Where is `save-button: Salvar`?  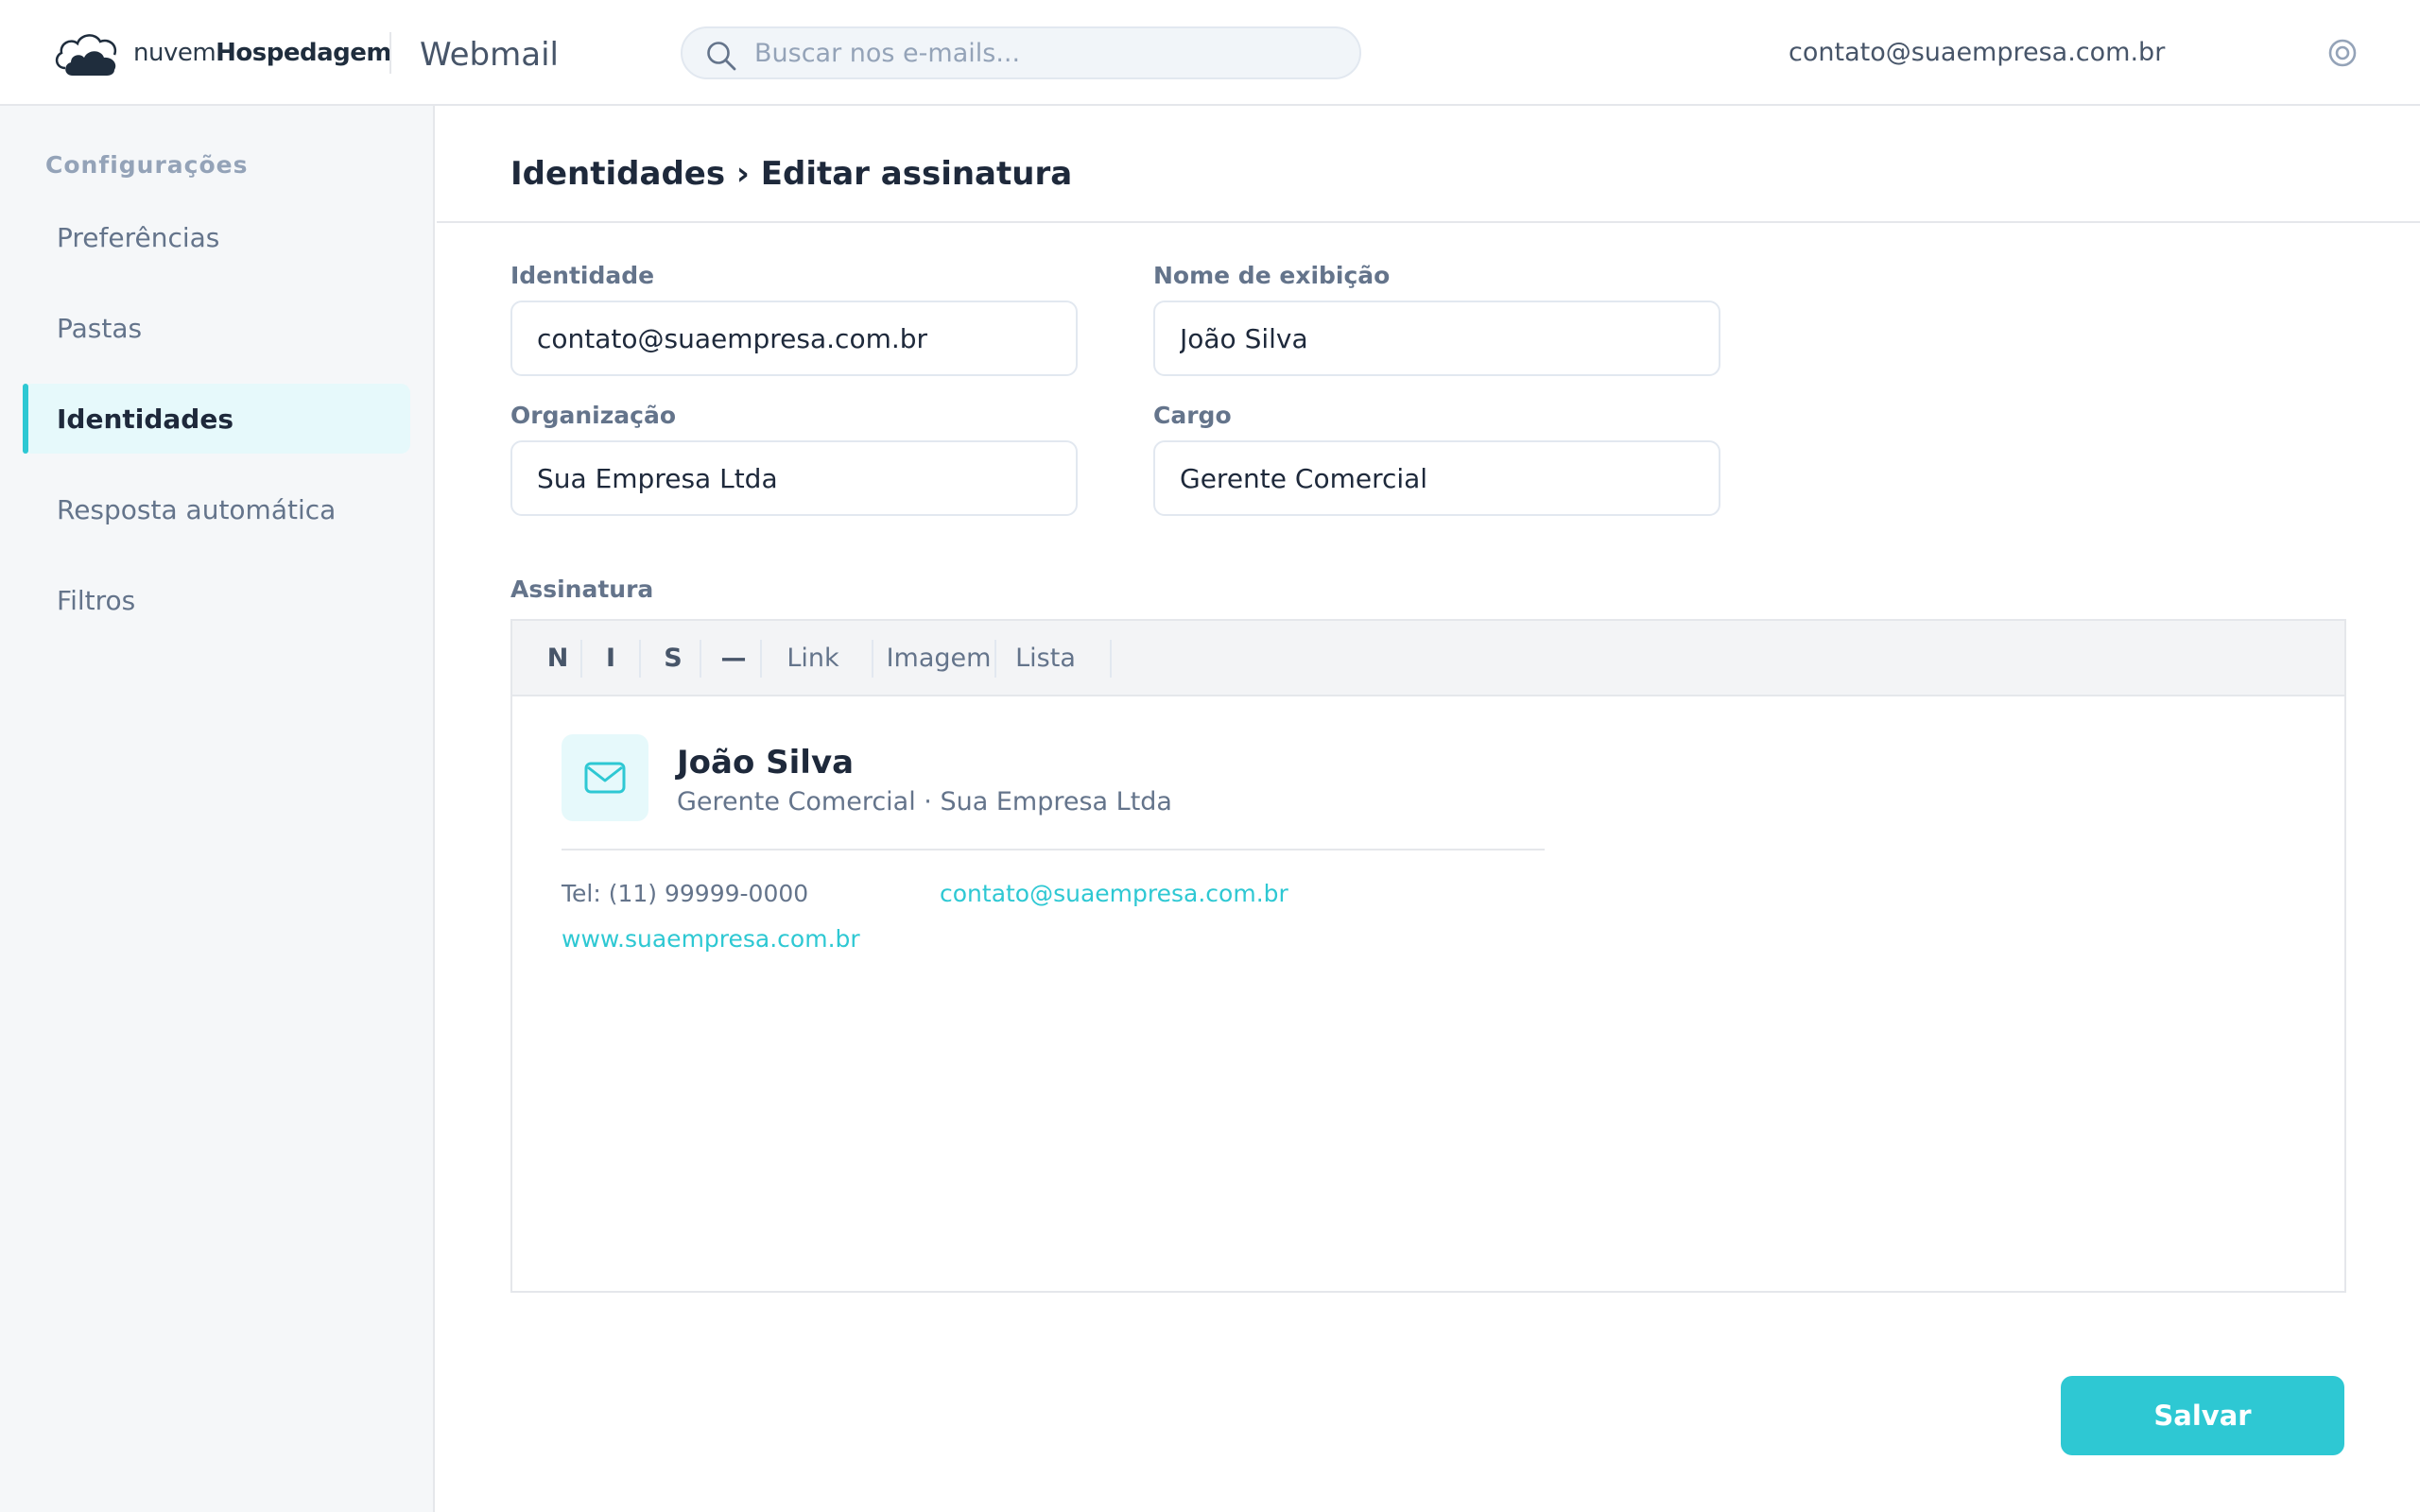
save-button: Salvar is located at coordinates (2202, 1415).